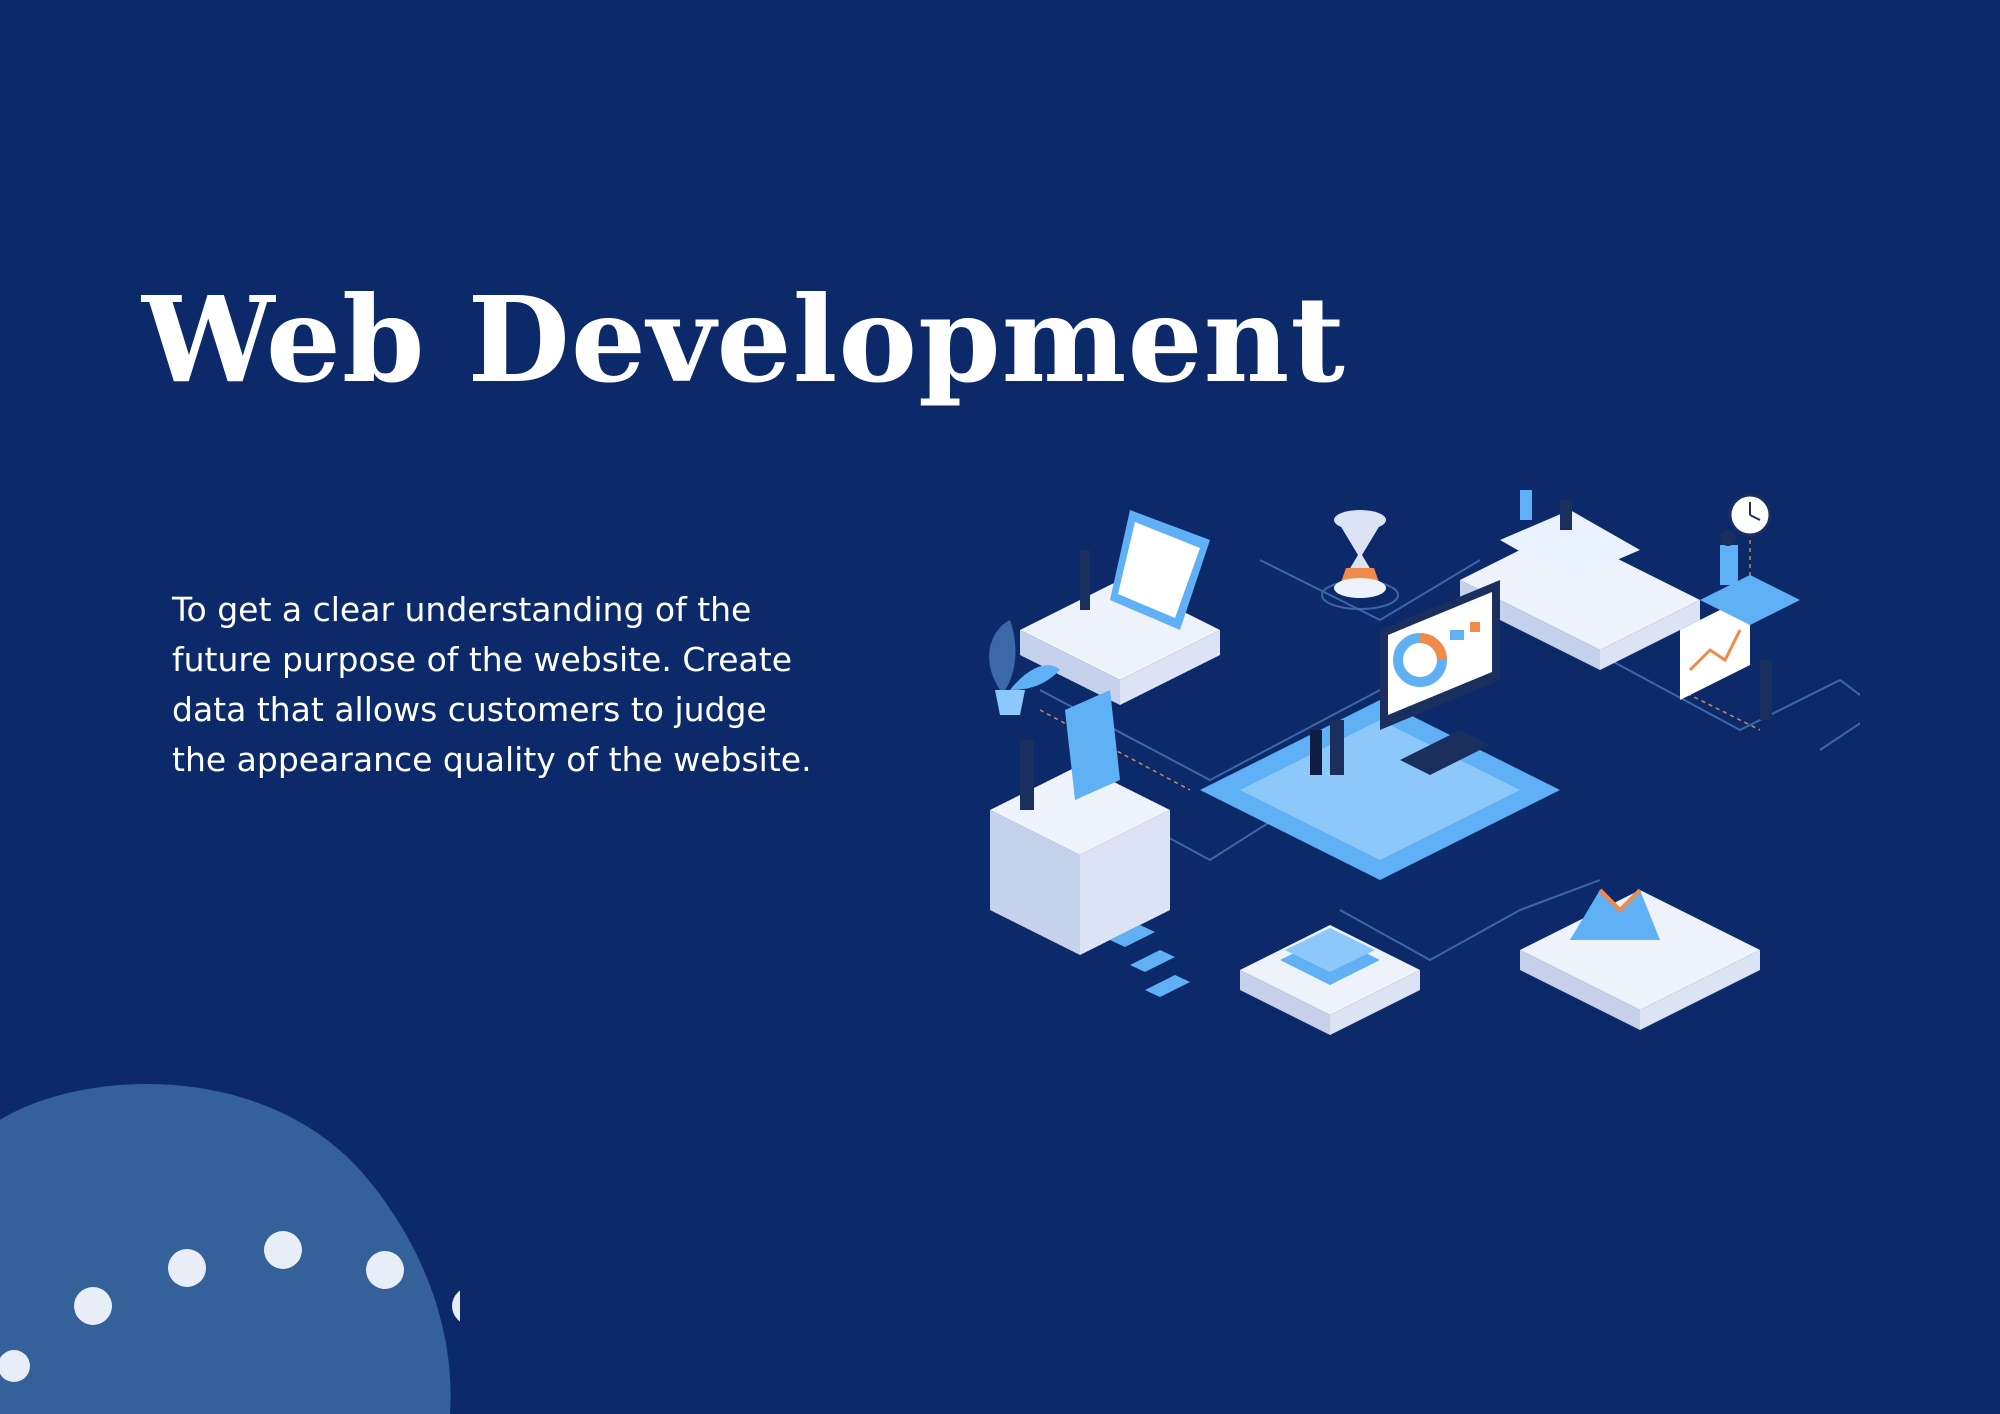  I want to click on hourglass-icon, so click(1360, 560).